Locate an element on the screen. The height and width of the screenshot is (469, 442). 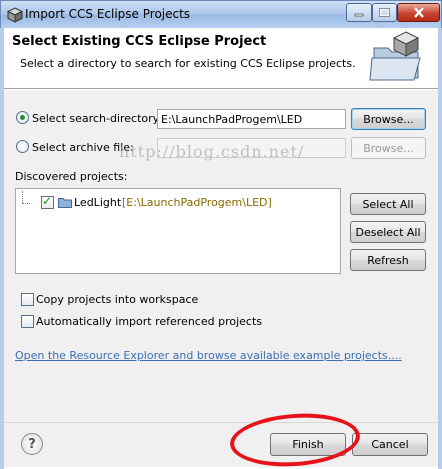
auto-import-checkbox is located at coordinates (27, 321).